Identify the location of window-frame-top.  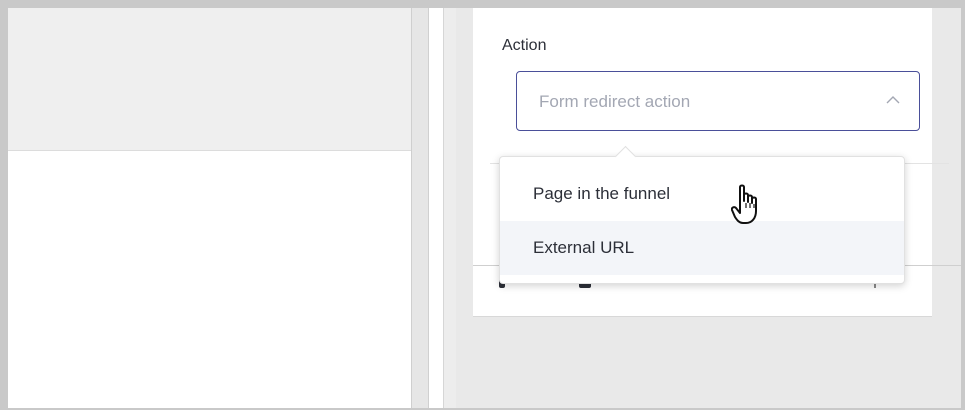
(482, 4).